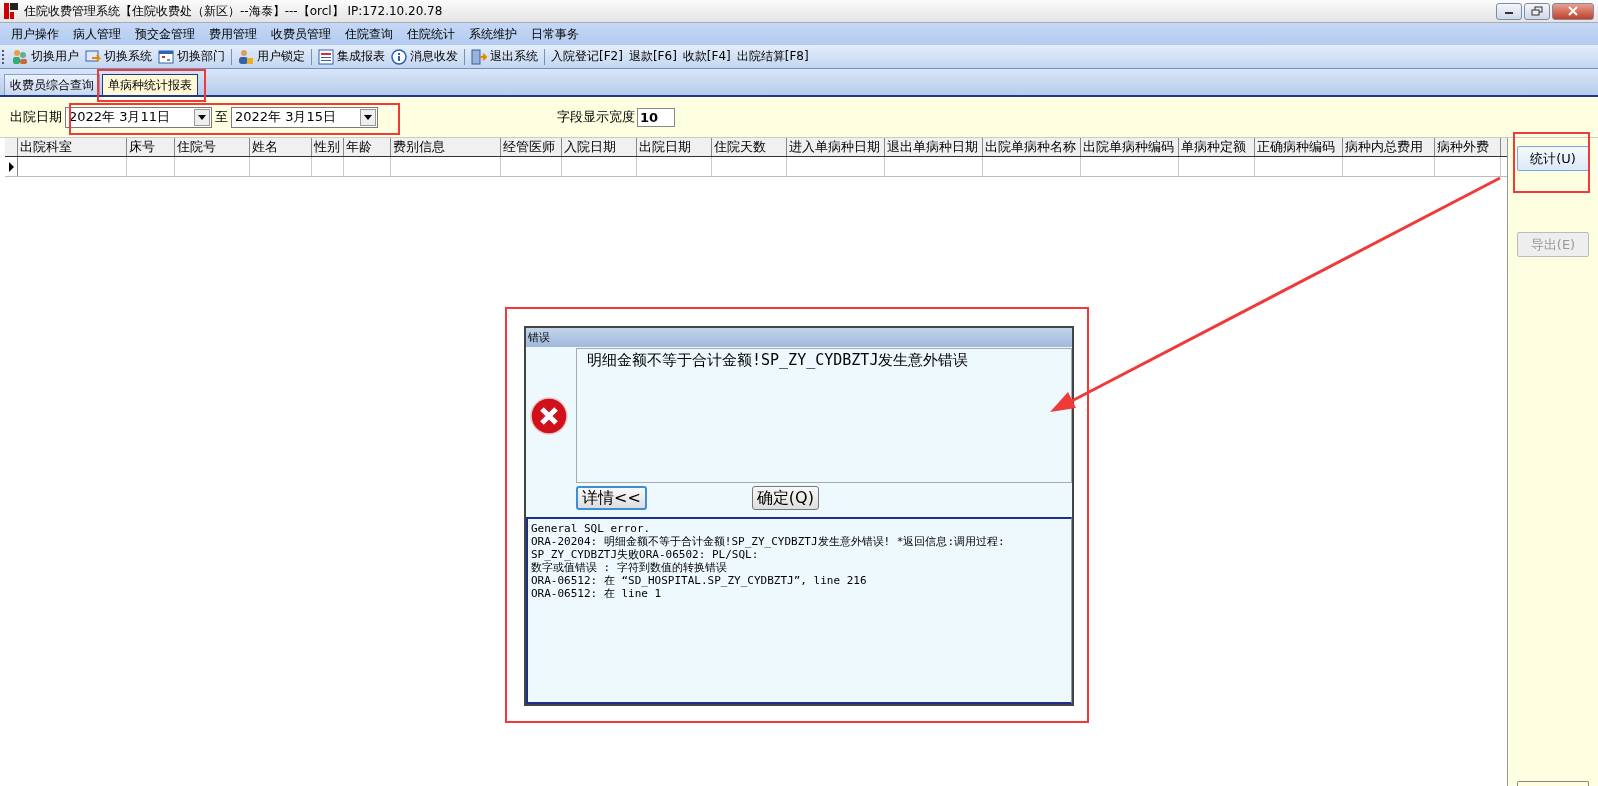  What do you see at coordinates (326, 56) in the screenshot?
I see `report-icon` at bounding box center [326, 56].